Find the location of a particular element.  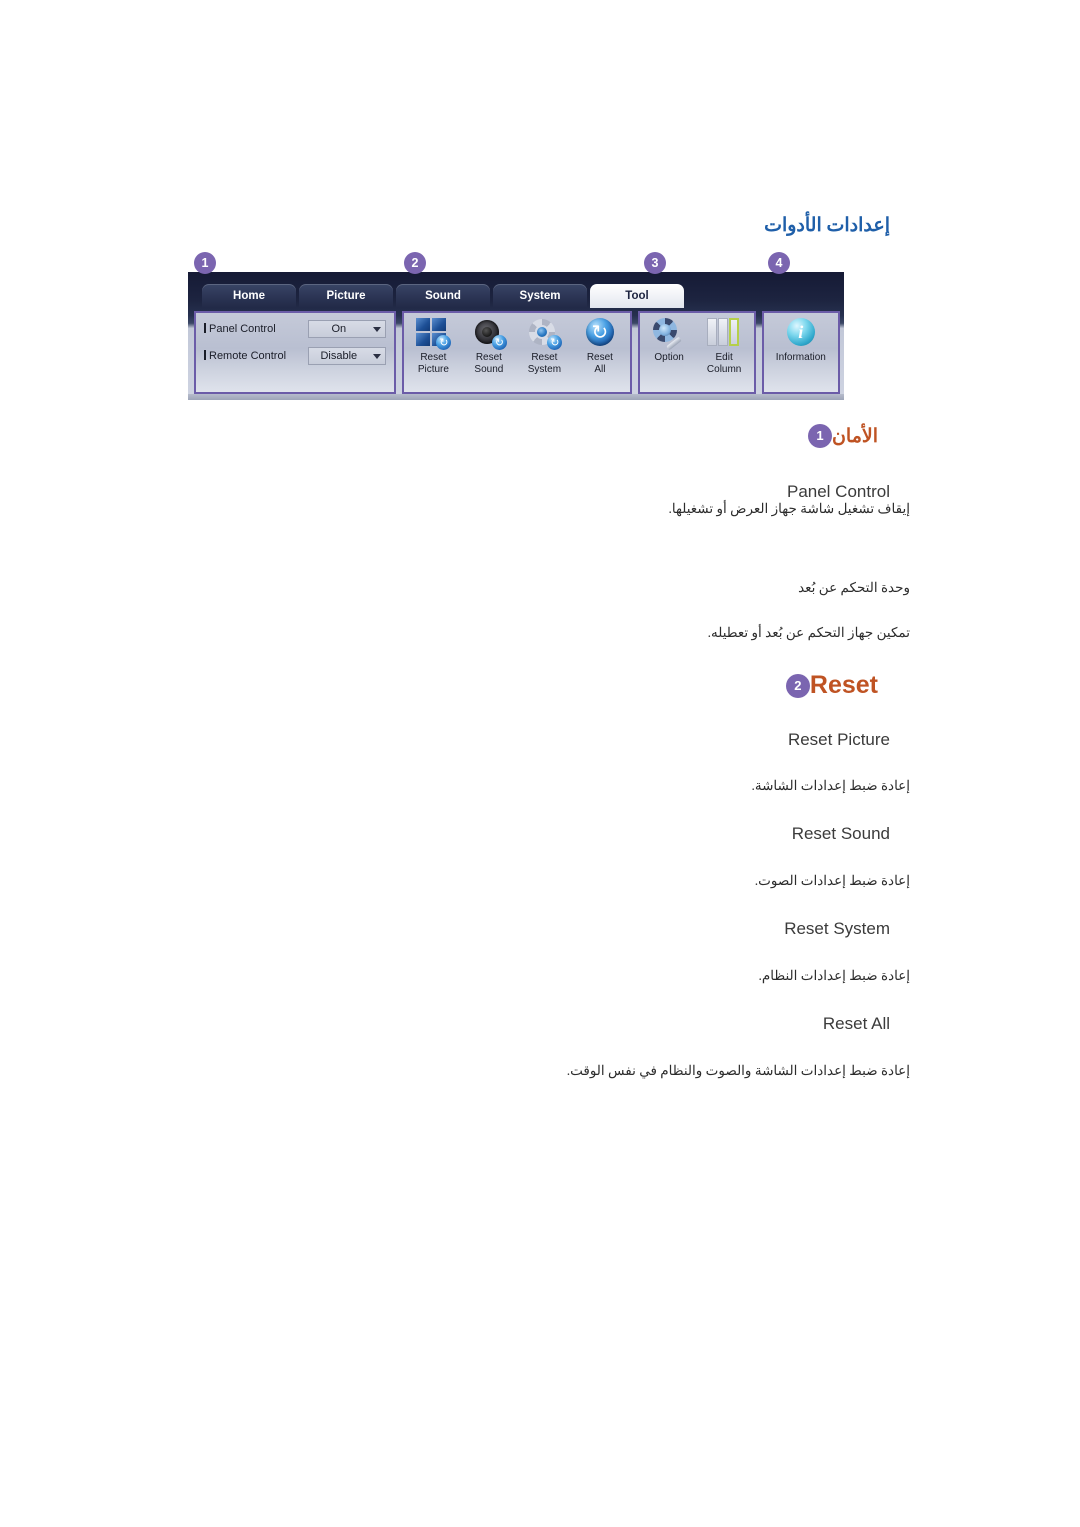

reset-all-label-2: All is located at coordinates (600, 369).